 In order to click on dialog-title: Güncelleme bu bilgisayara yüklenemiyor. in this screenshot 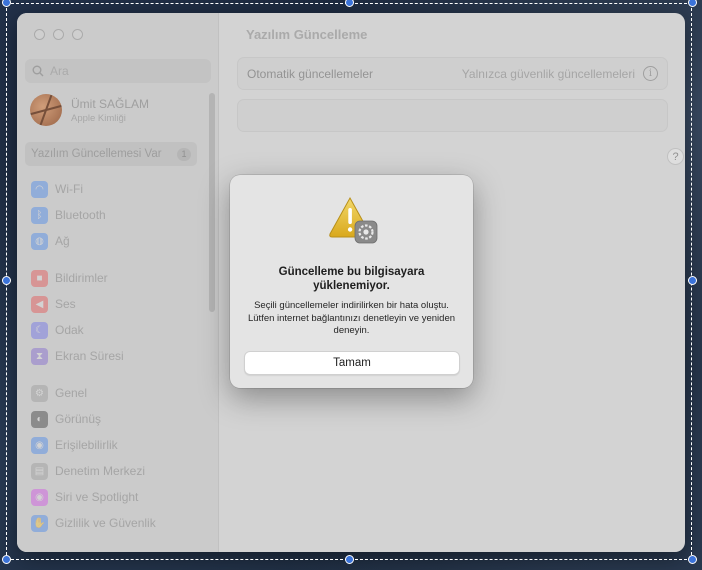, I will do `click(351, 279)`.